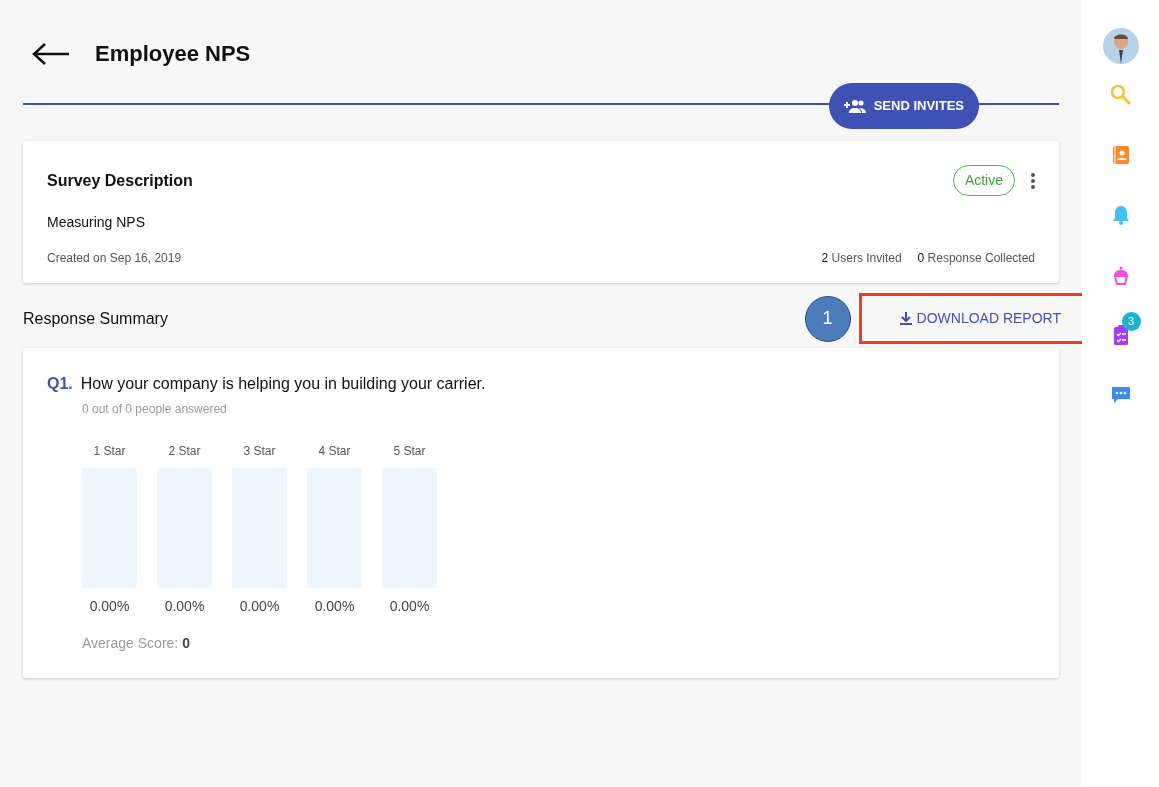 This screenshot has height=787, width=1159. What do you see at coordinates (114, 258) in the screenshot?
I see `created-date: Created on Sep 16, 2019` at bounding box center [114, 258].